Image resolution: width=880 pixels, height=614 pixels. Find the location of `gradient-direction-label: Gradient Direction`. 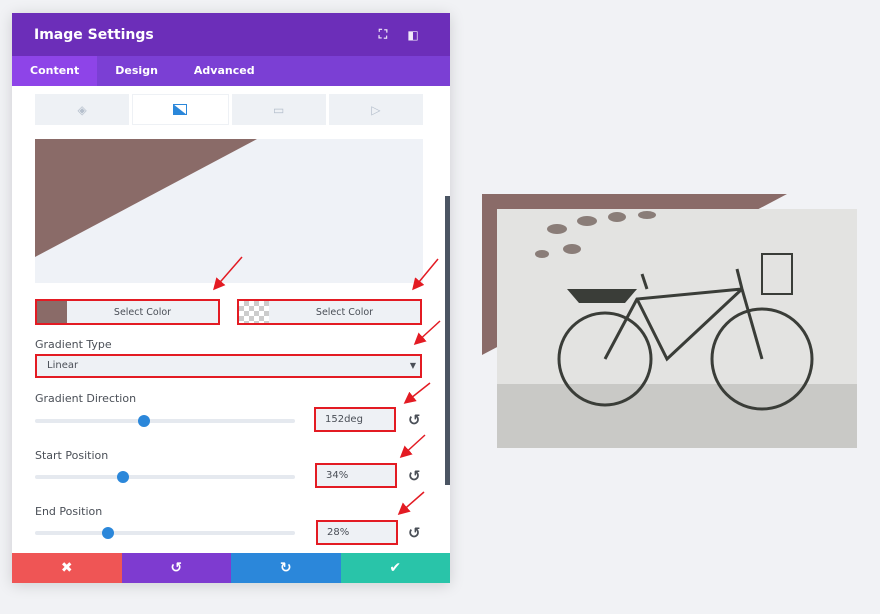

gradient-direction-label: Gradient Direction is located at coordinates (86, 398).